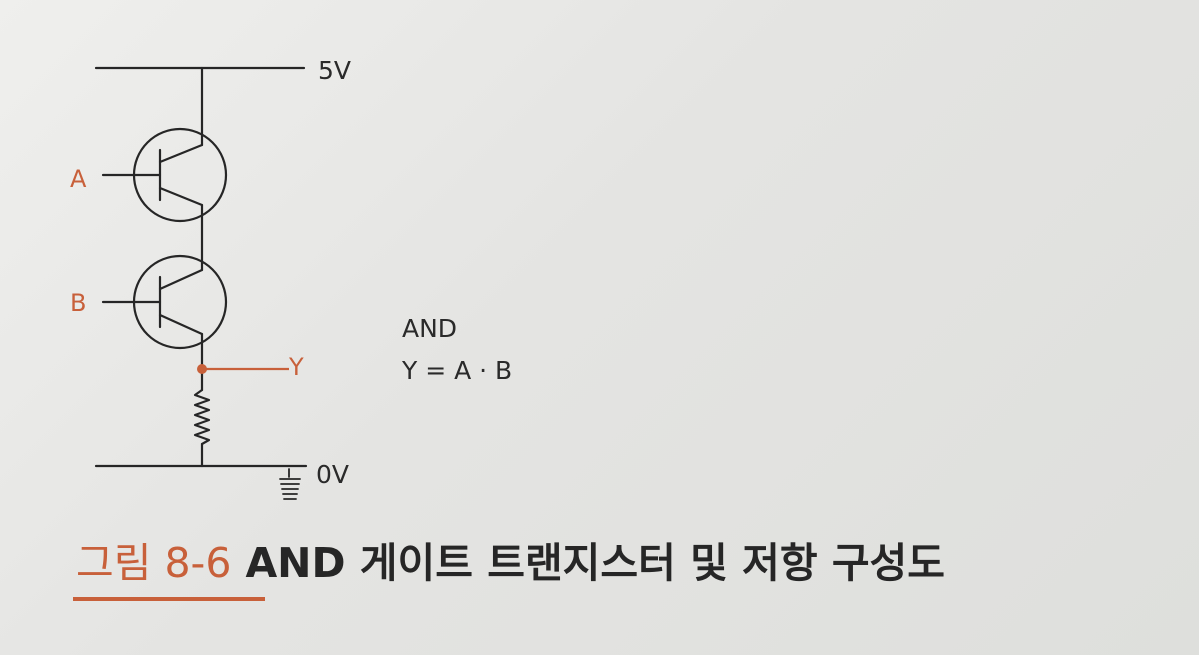 The width and height of the screenshot is (1199, 655). Describe the element at coordinates (164, 302) in the screenshot. I see `transistor-b` at that location.